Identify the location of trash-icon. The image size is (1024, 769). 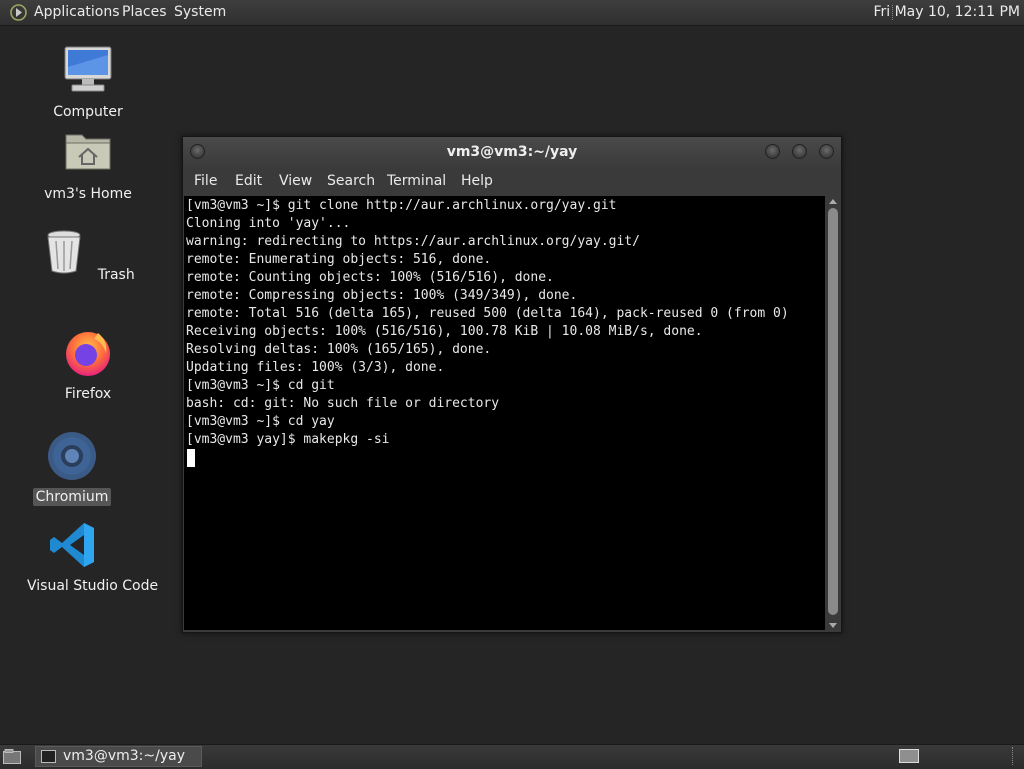
(64, 252).